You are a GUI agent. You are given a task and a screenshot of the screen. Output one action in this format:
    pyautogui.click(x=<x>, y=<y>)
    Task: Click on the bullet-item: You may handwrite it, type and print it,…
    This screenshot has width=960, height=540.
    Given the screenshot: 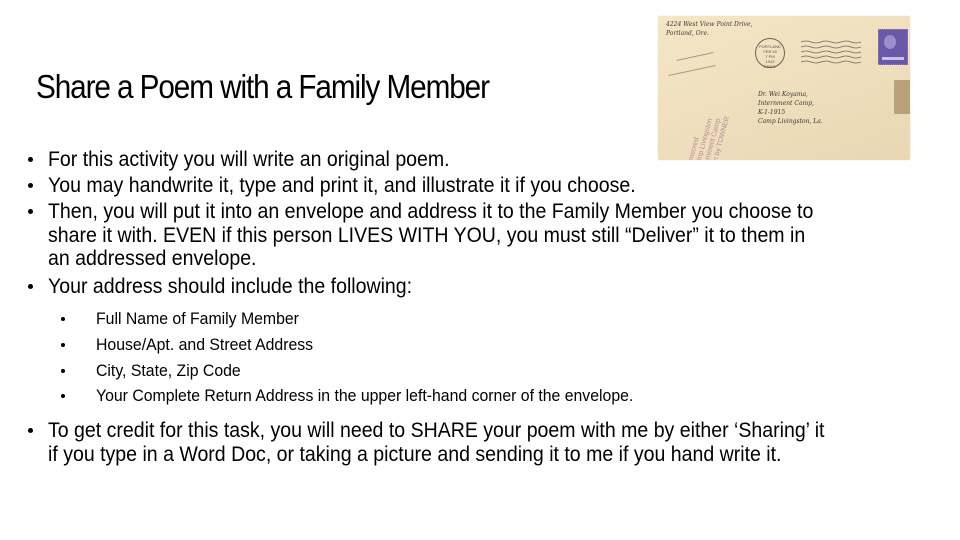 What is the action you would take?
    pyautogui.click(x=456, y=186)
    